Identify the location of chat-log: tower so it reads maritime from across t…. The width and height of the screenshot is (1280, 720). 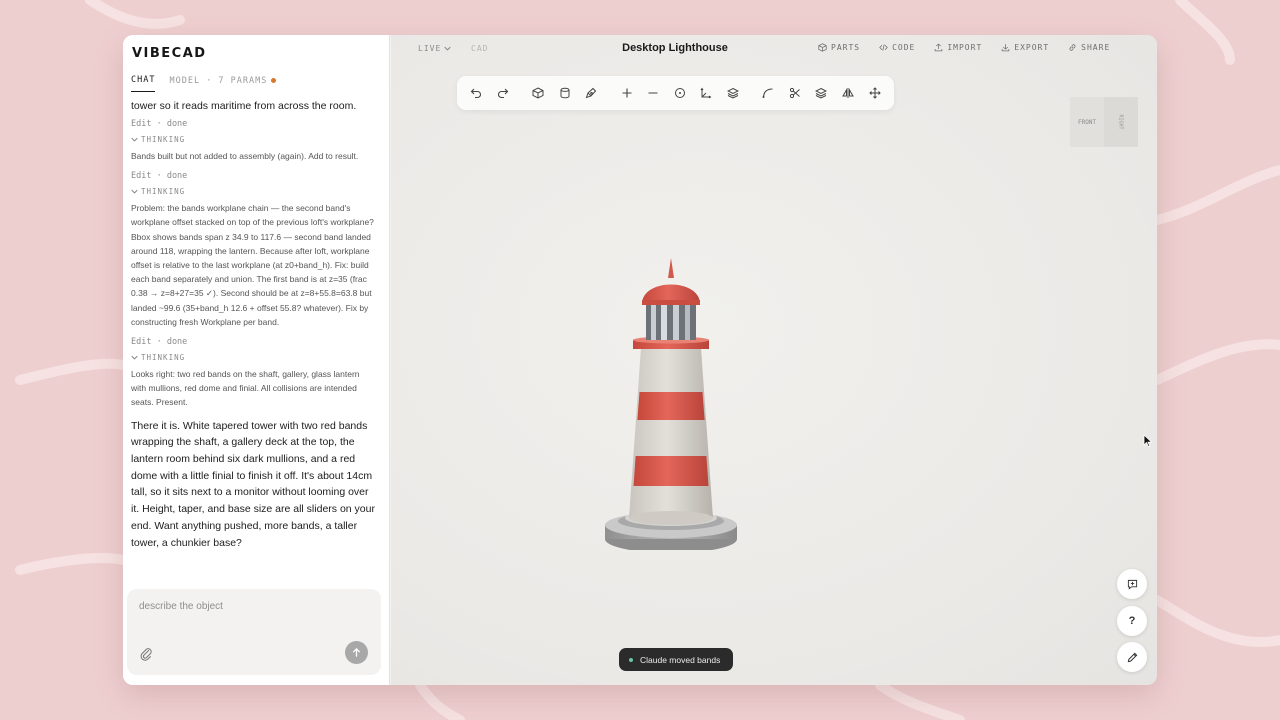
(253, 339).